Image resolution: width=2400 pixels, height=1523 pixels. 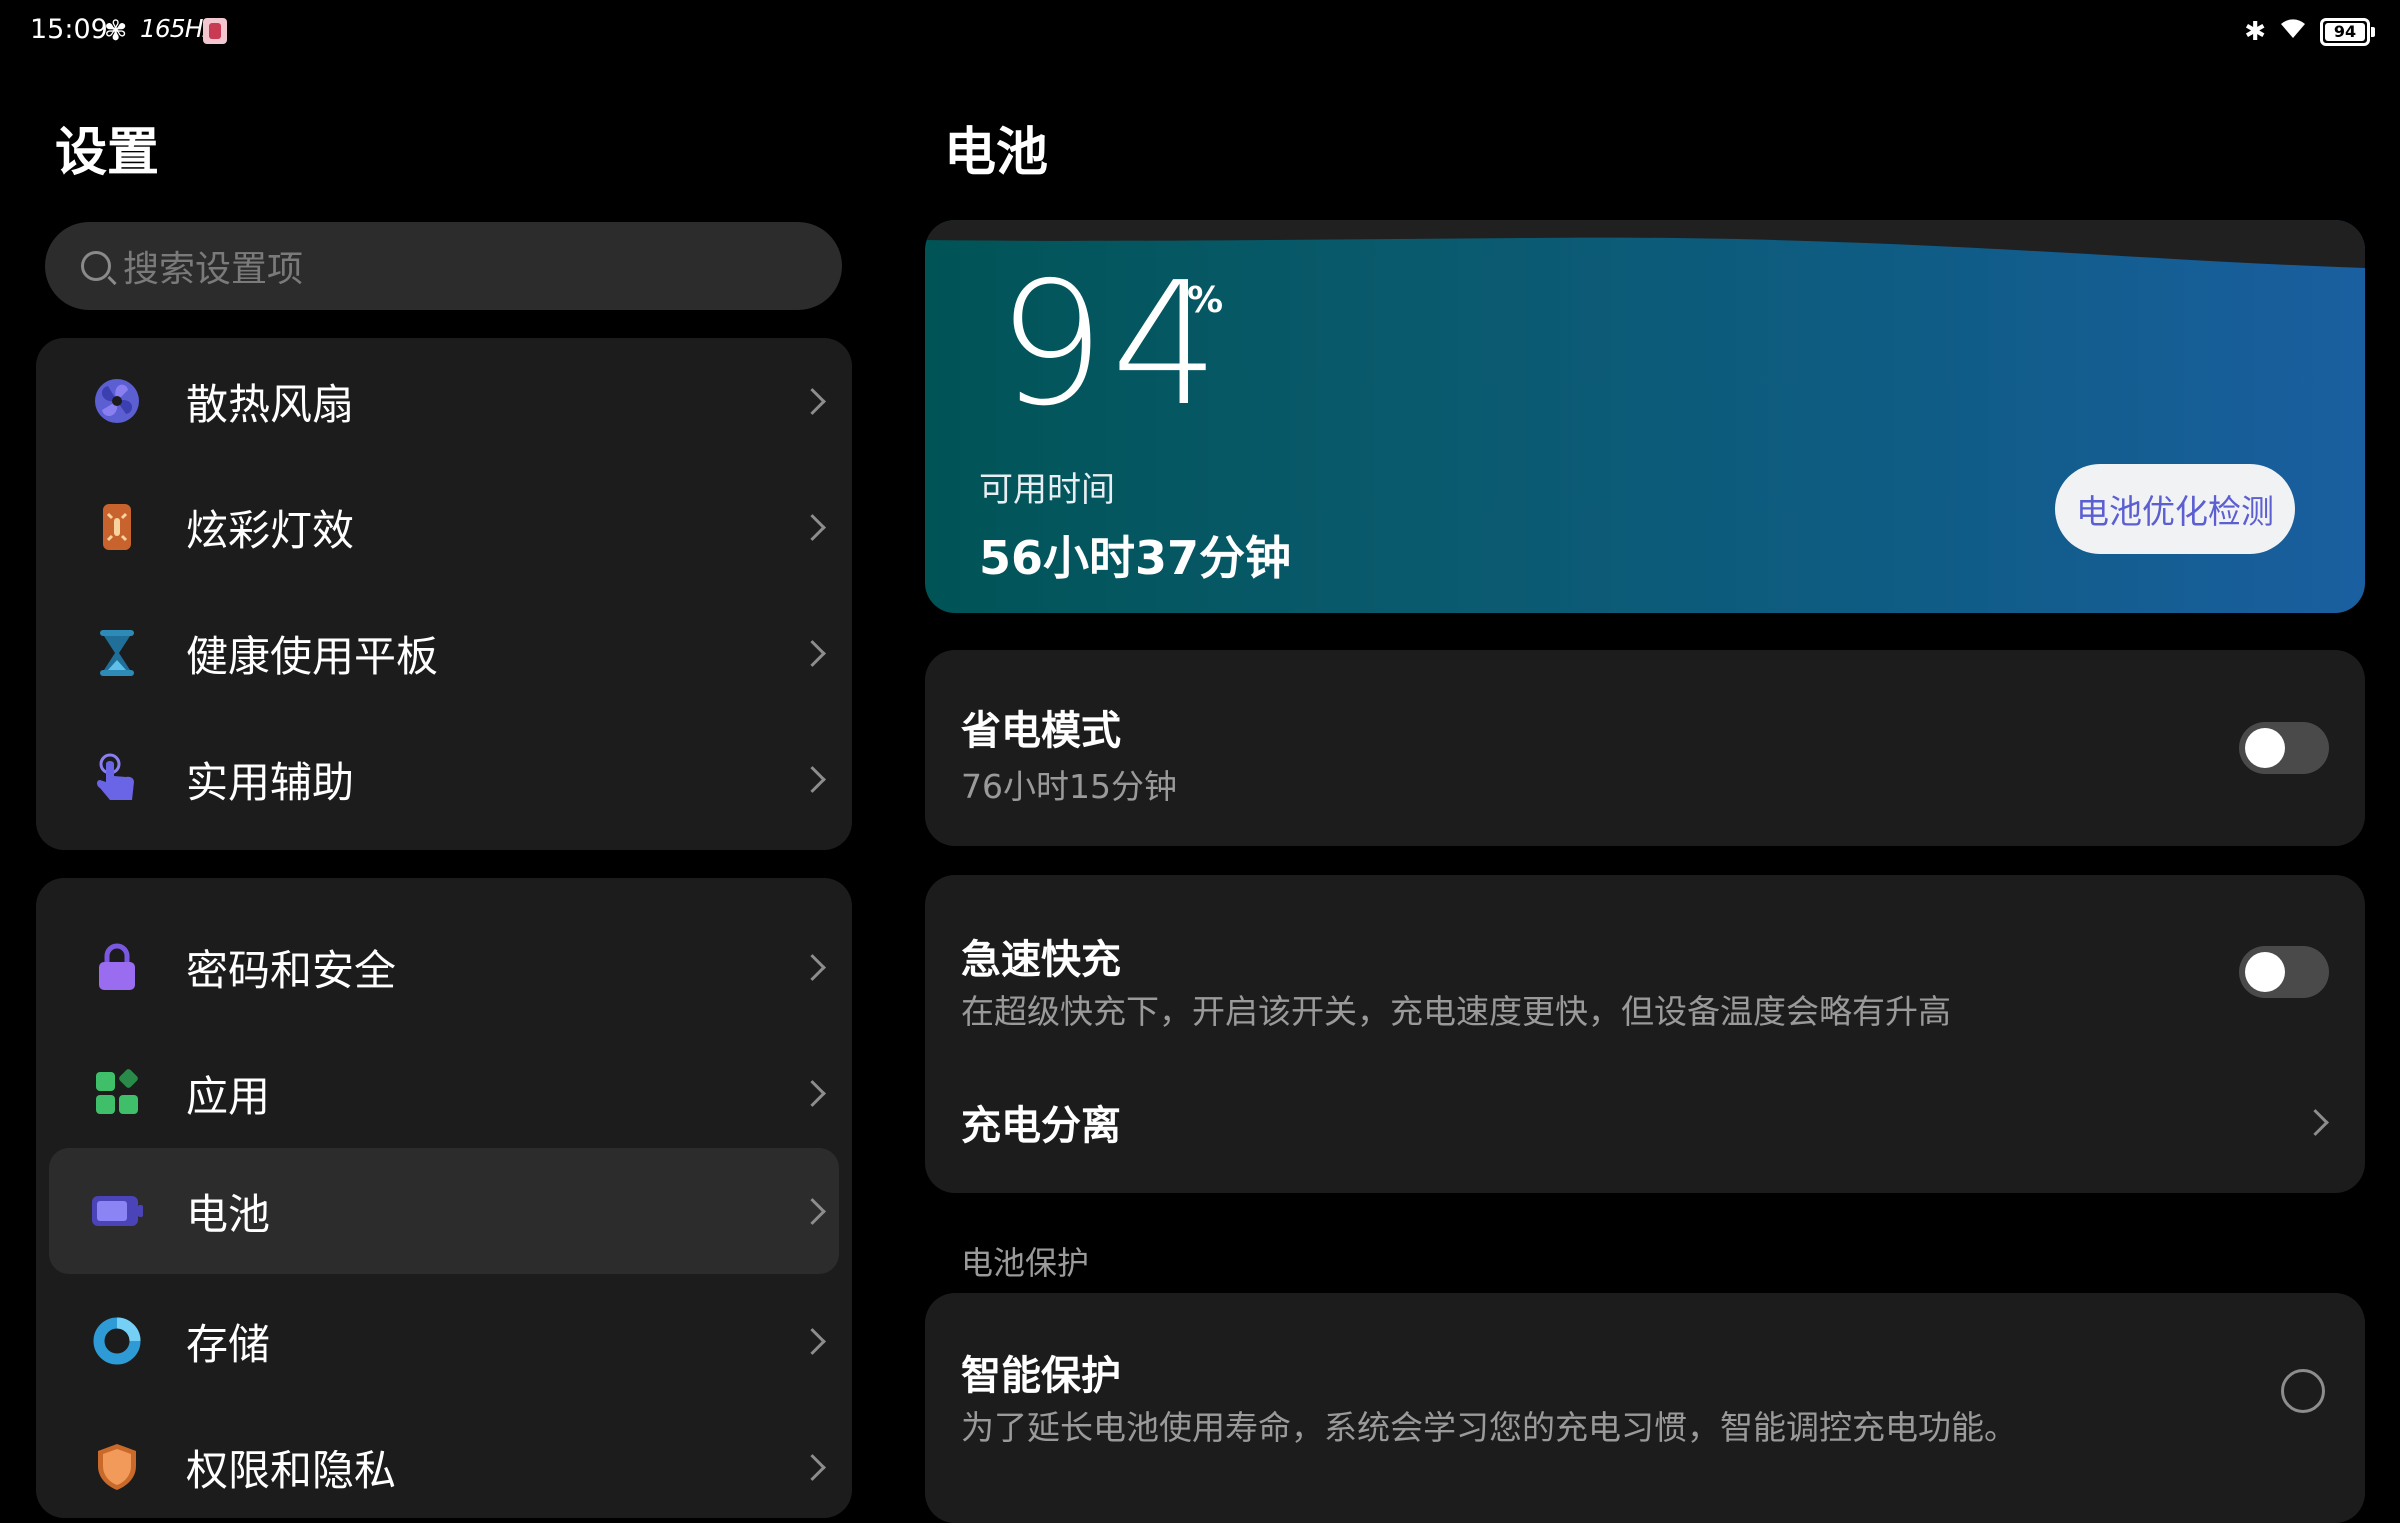 I want to click on available-time-value: 56小时37分钟, so click(x=1135, y=558).